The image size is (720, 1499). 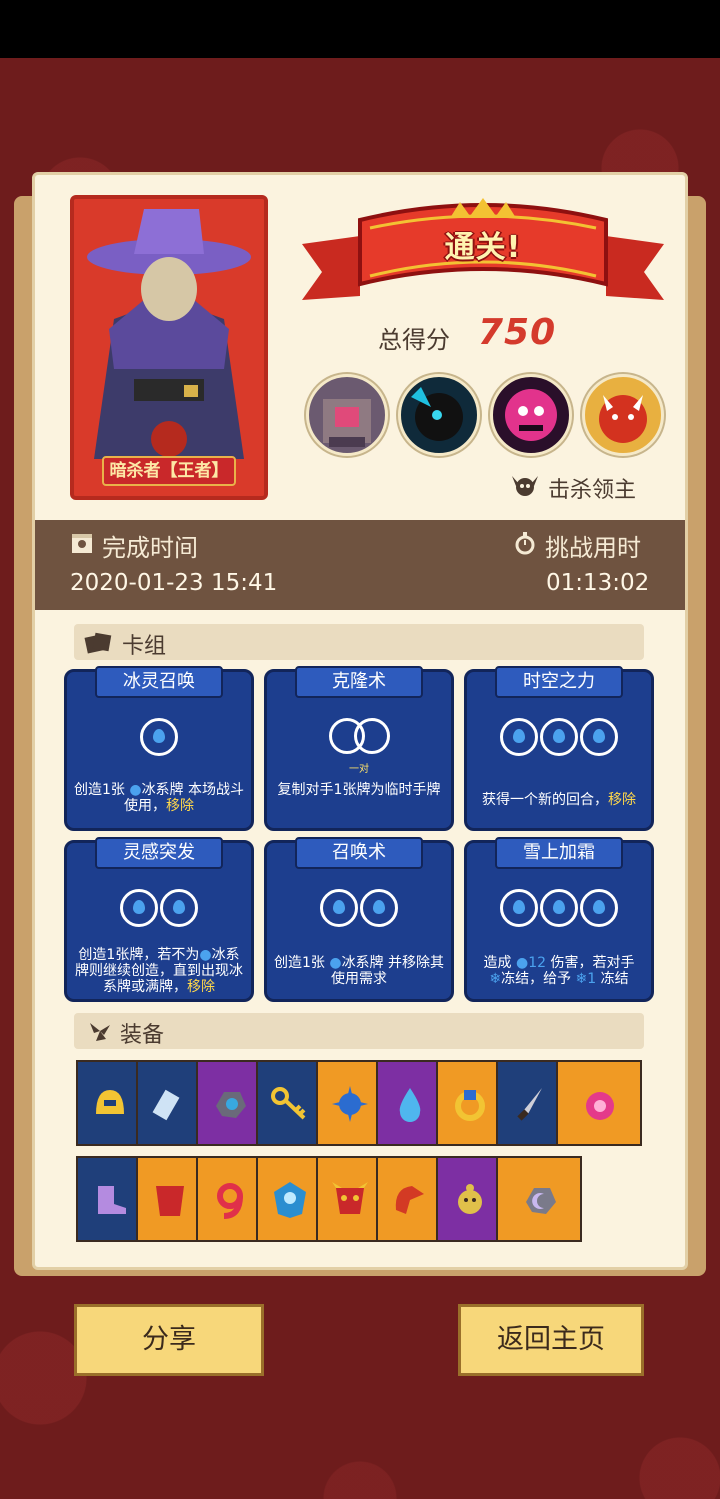 I want to click on score-label: 总得分, so click(x=414, y=340).